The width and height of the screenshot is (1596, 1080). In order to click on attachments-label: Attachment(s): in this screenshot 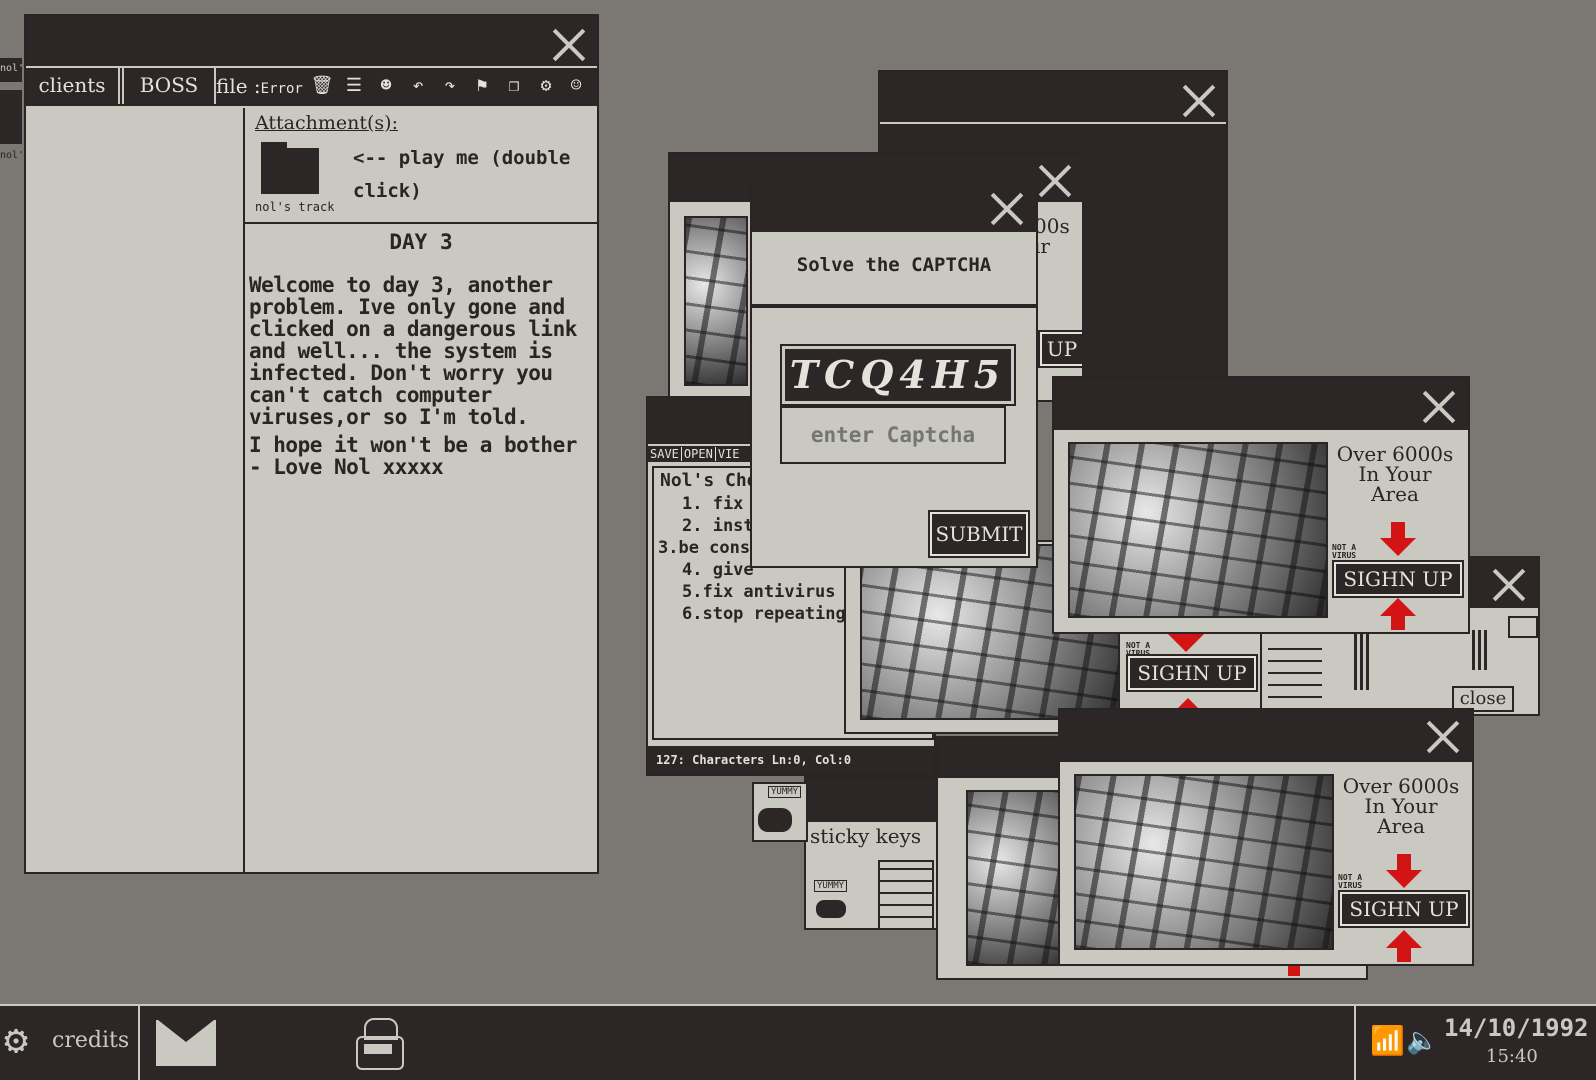, I will do `click(326, 123)`.